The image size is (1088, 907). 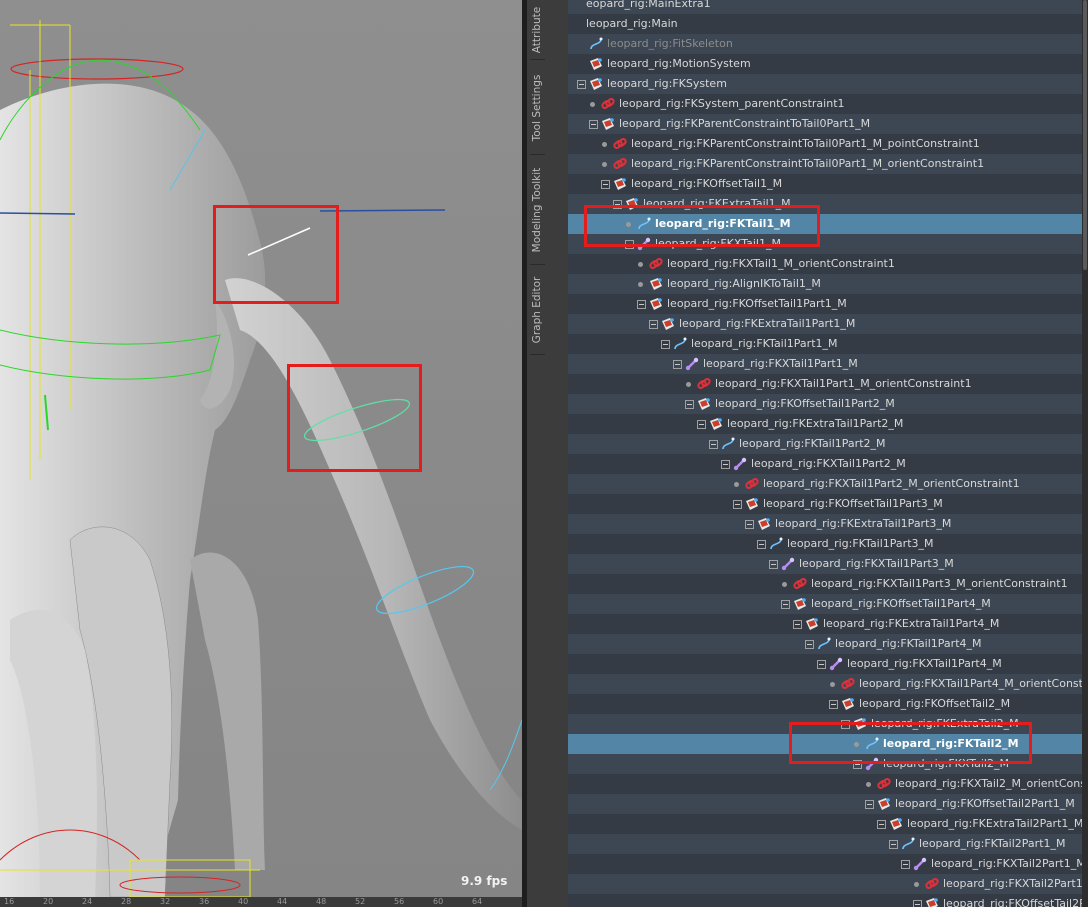 I want to click on outliner-row-label: leopard_rig:FKTail1Part3_M, so click(x=860, y=543).